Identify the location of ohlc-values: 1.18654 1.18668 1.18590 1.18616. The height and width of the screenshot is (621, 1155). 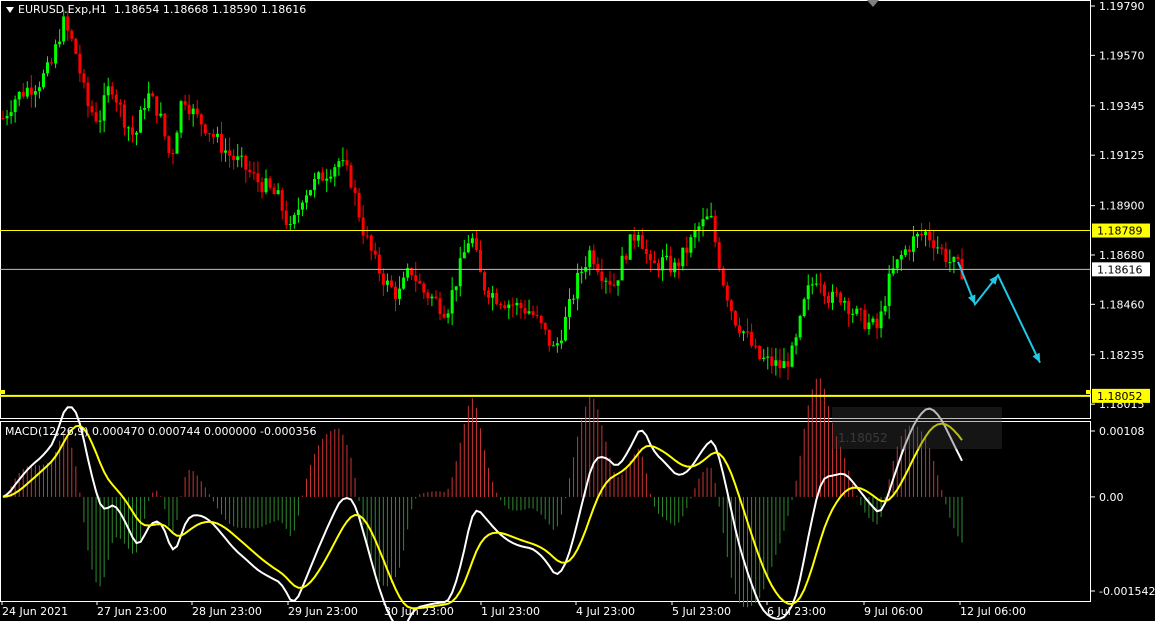
(210, 9).